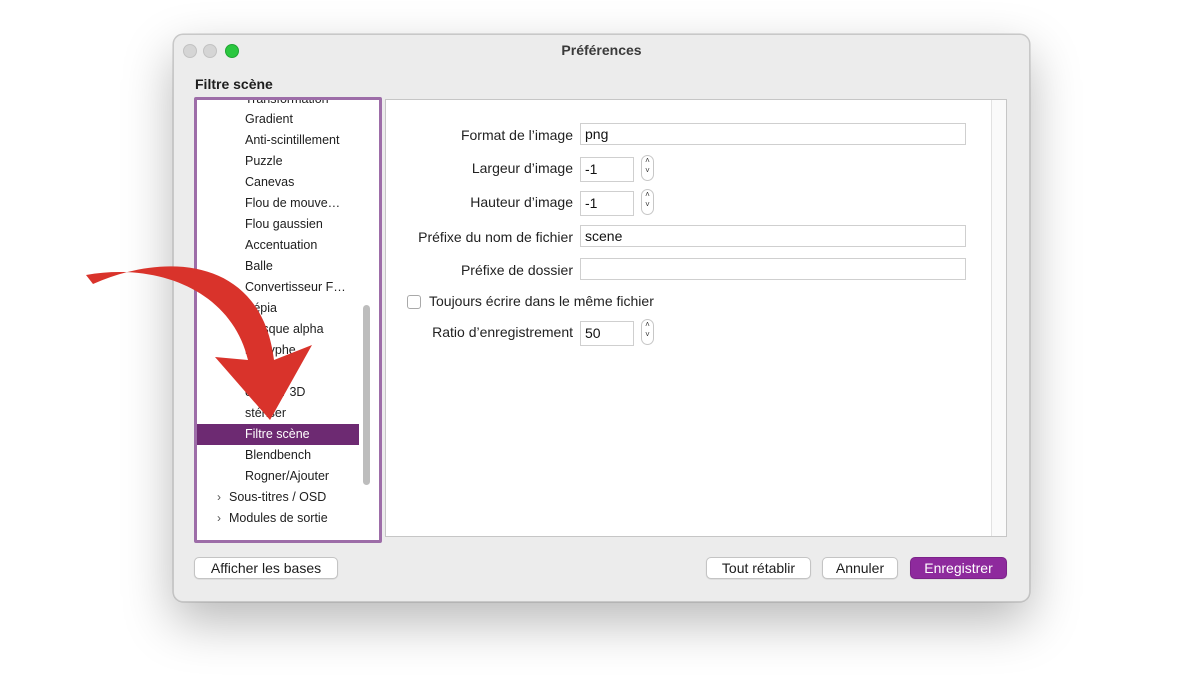  What do you see at coordinates (309, 266) in the screenshot?
I see `tree-item-balle: Balle` at bounding box center [309, 266].